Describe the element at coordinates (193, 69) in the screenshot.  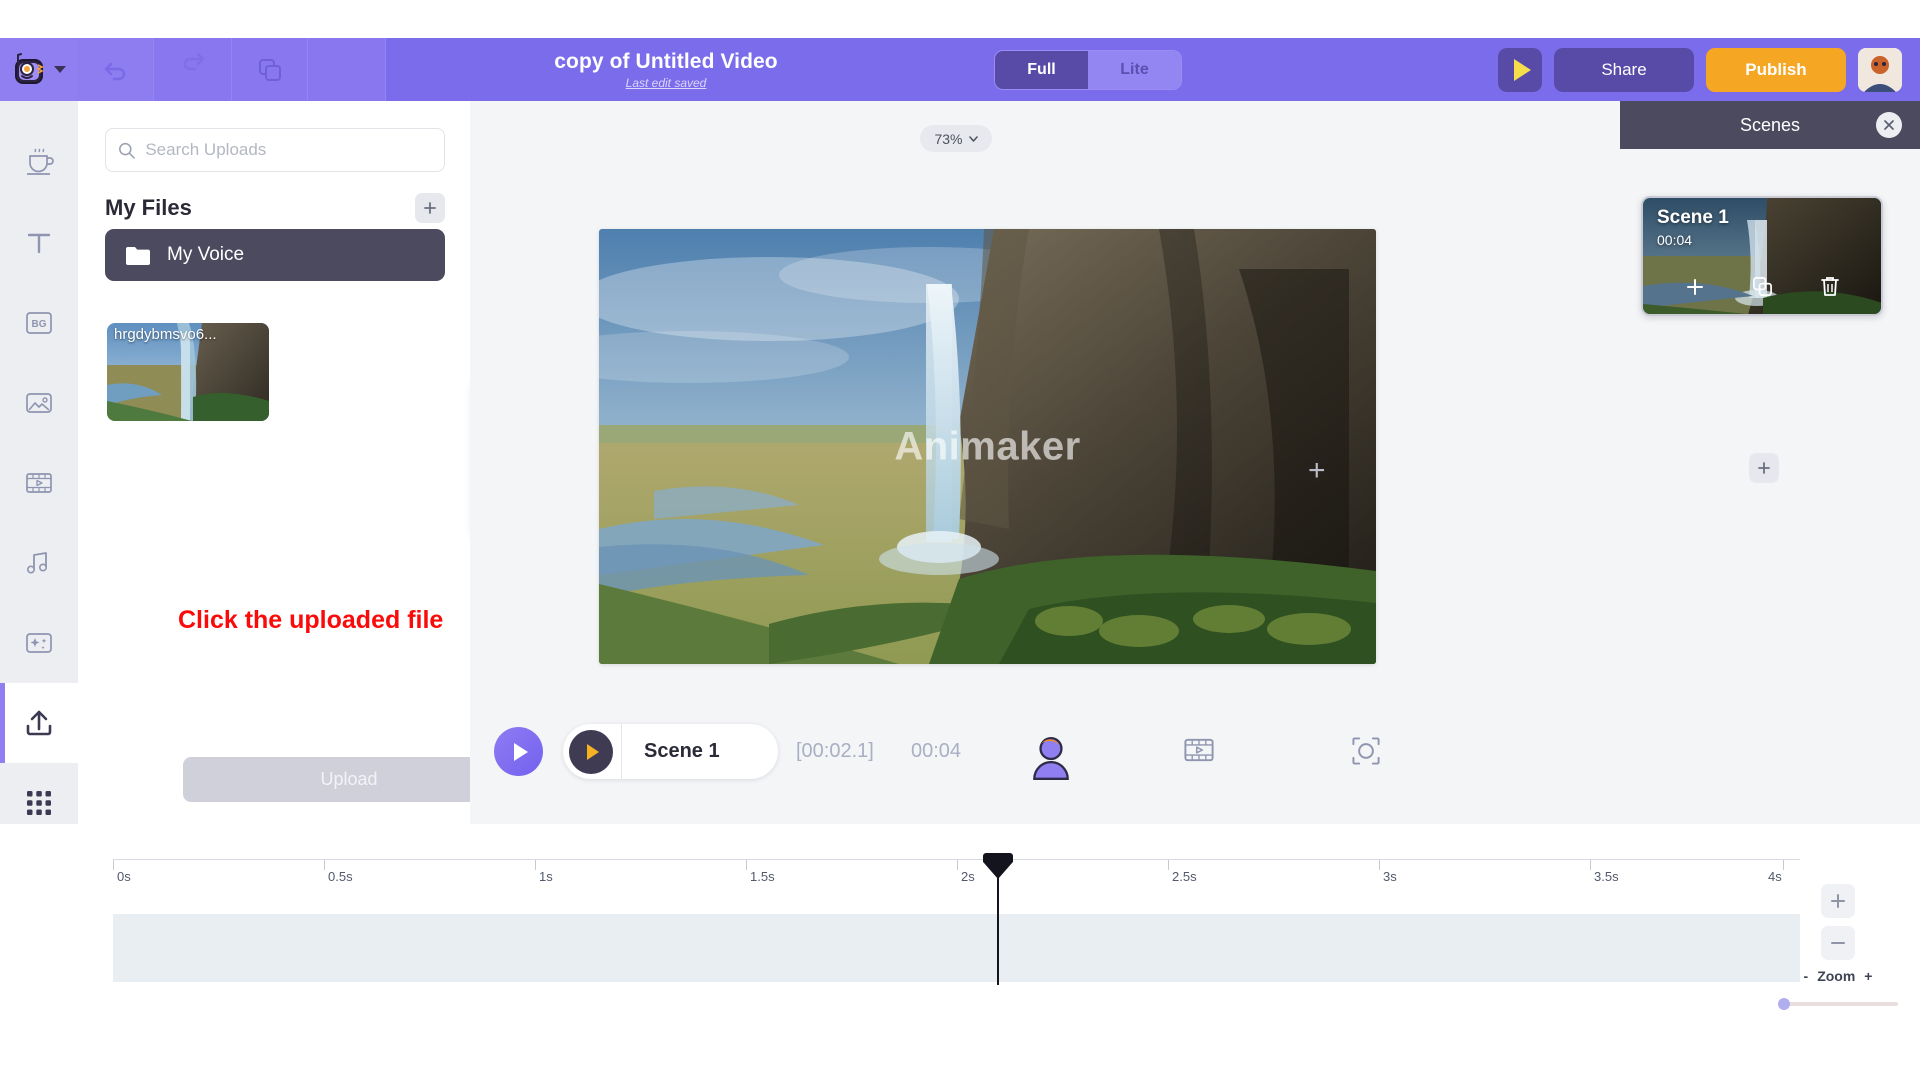
I see `redo-button` at that location.